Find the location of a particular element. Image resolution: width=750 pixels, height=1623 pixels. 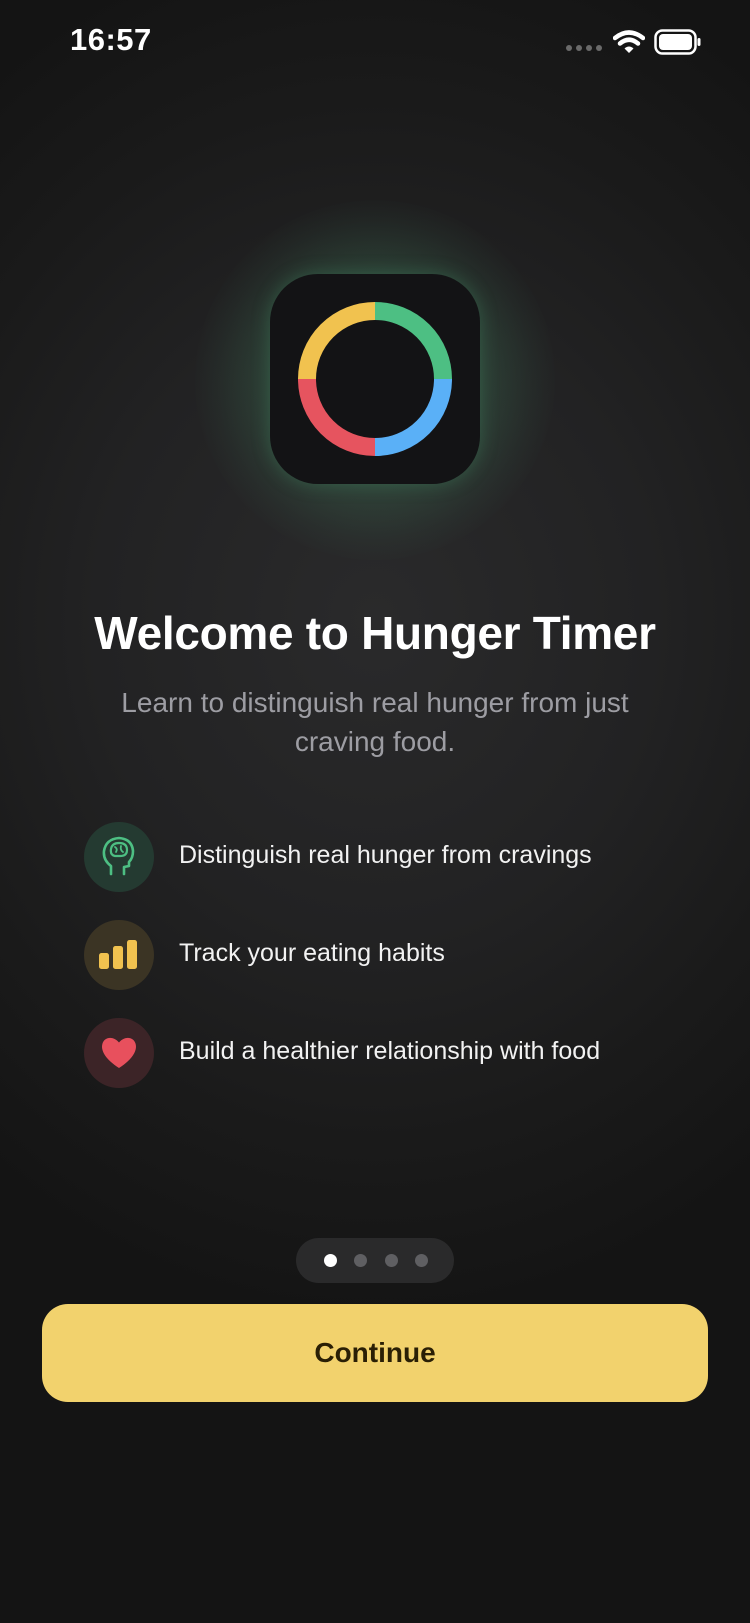

continue-button: Continue is located at coordinates (375, 1353).